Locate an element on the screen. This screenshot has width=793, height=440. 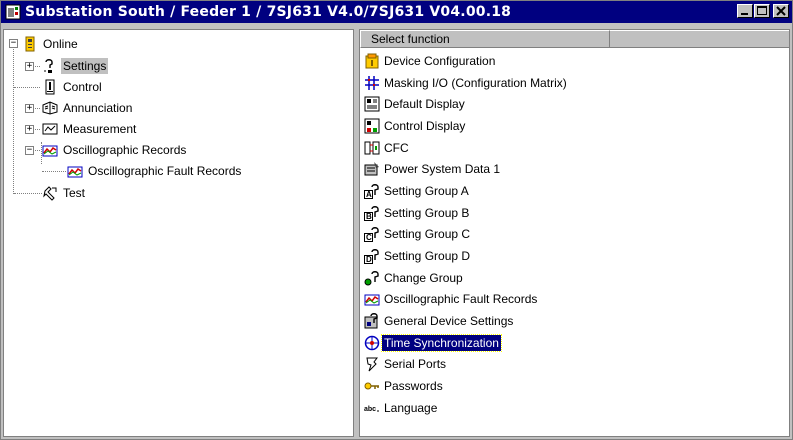
list-item-change-group: Change Group is located at coordinates (574, 278).